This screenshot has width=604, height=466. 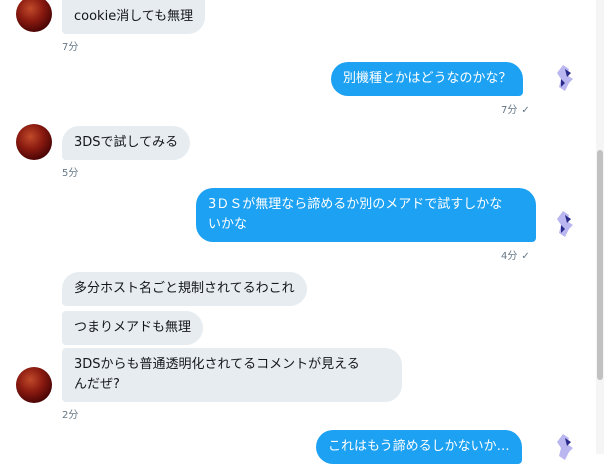 I want to click on message-text: 多分ホスト名ごと規制されてるわこれ, so click(x=184, y=288).